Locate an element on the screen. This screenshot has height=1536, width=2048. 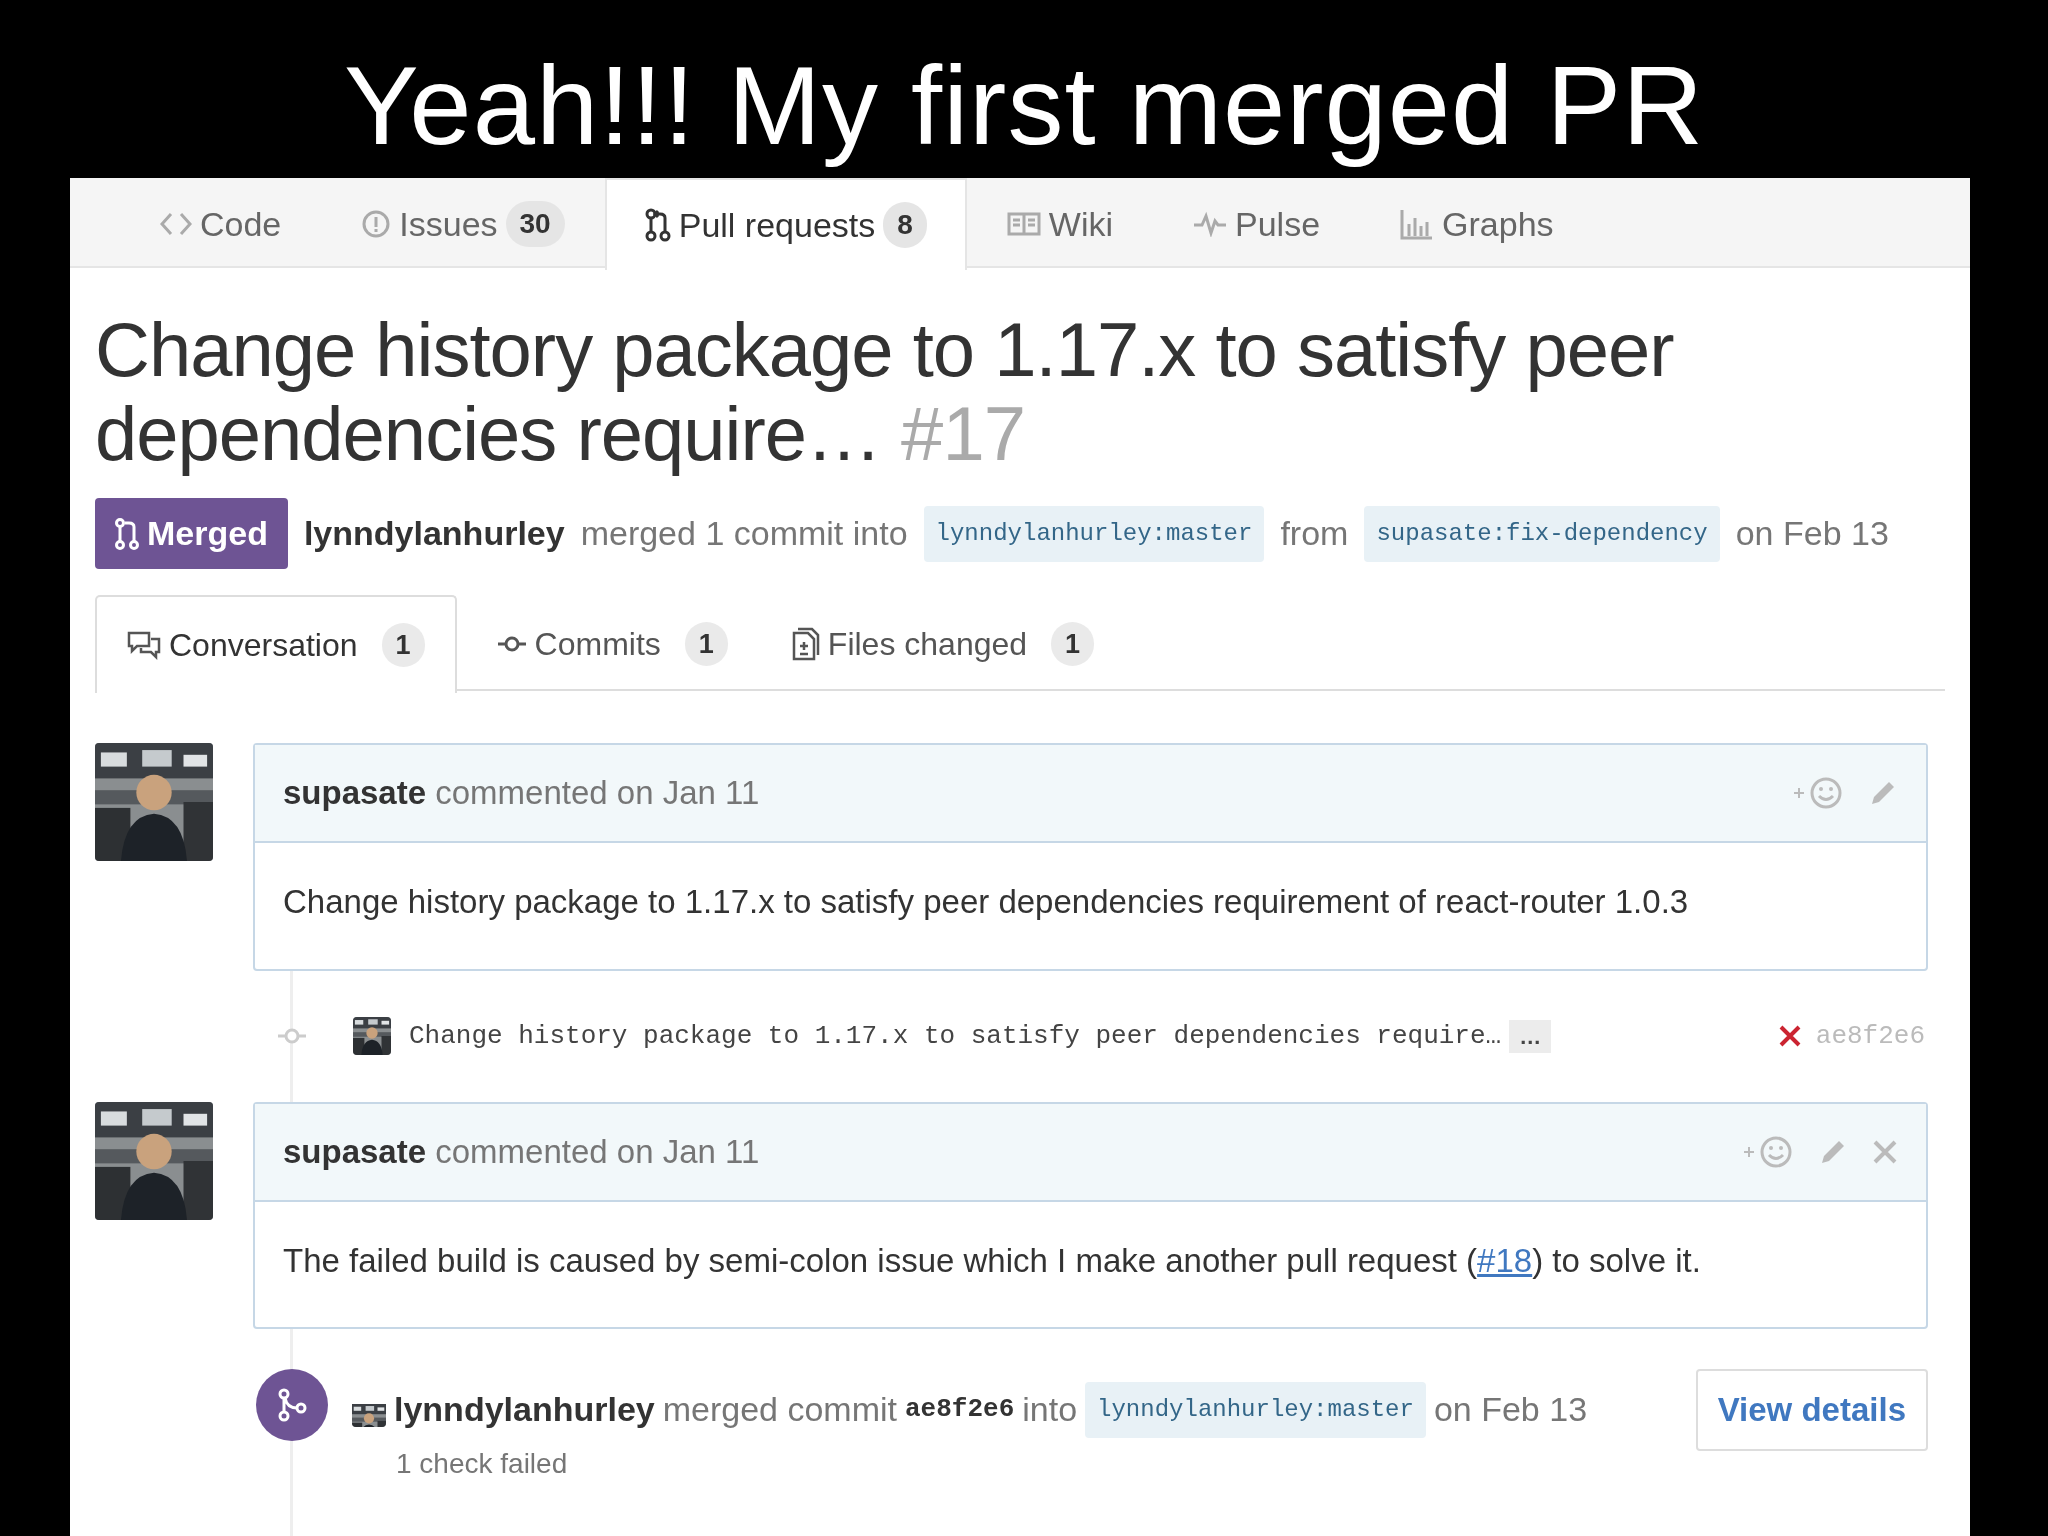
pr-number: #17 is located at coordinates (963, 433).